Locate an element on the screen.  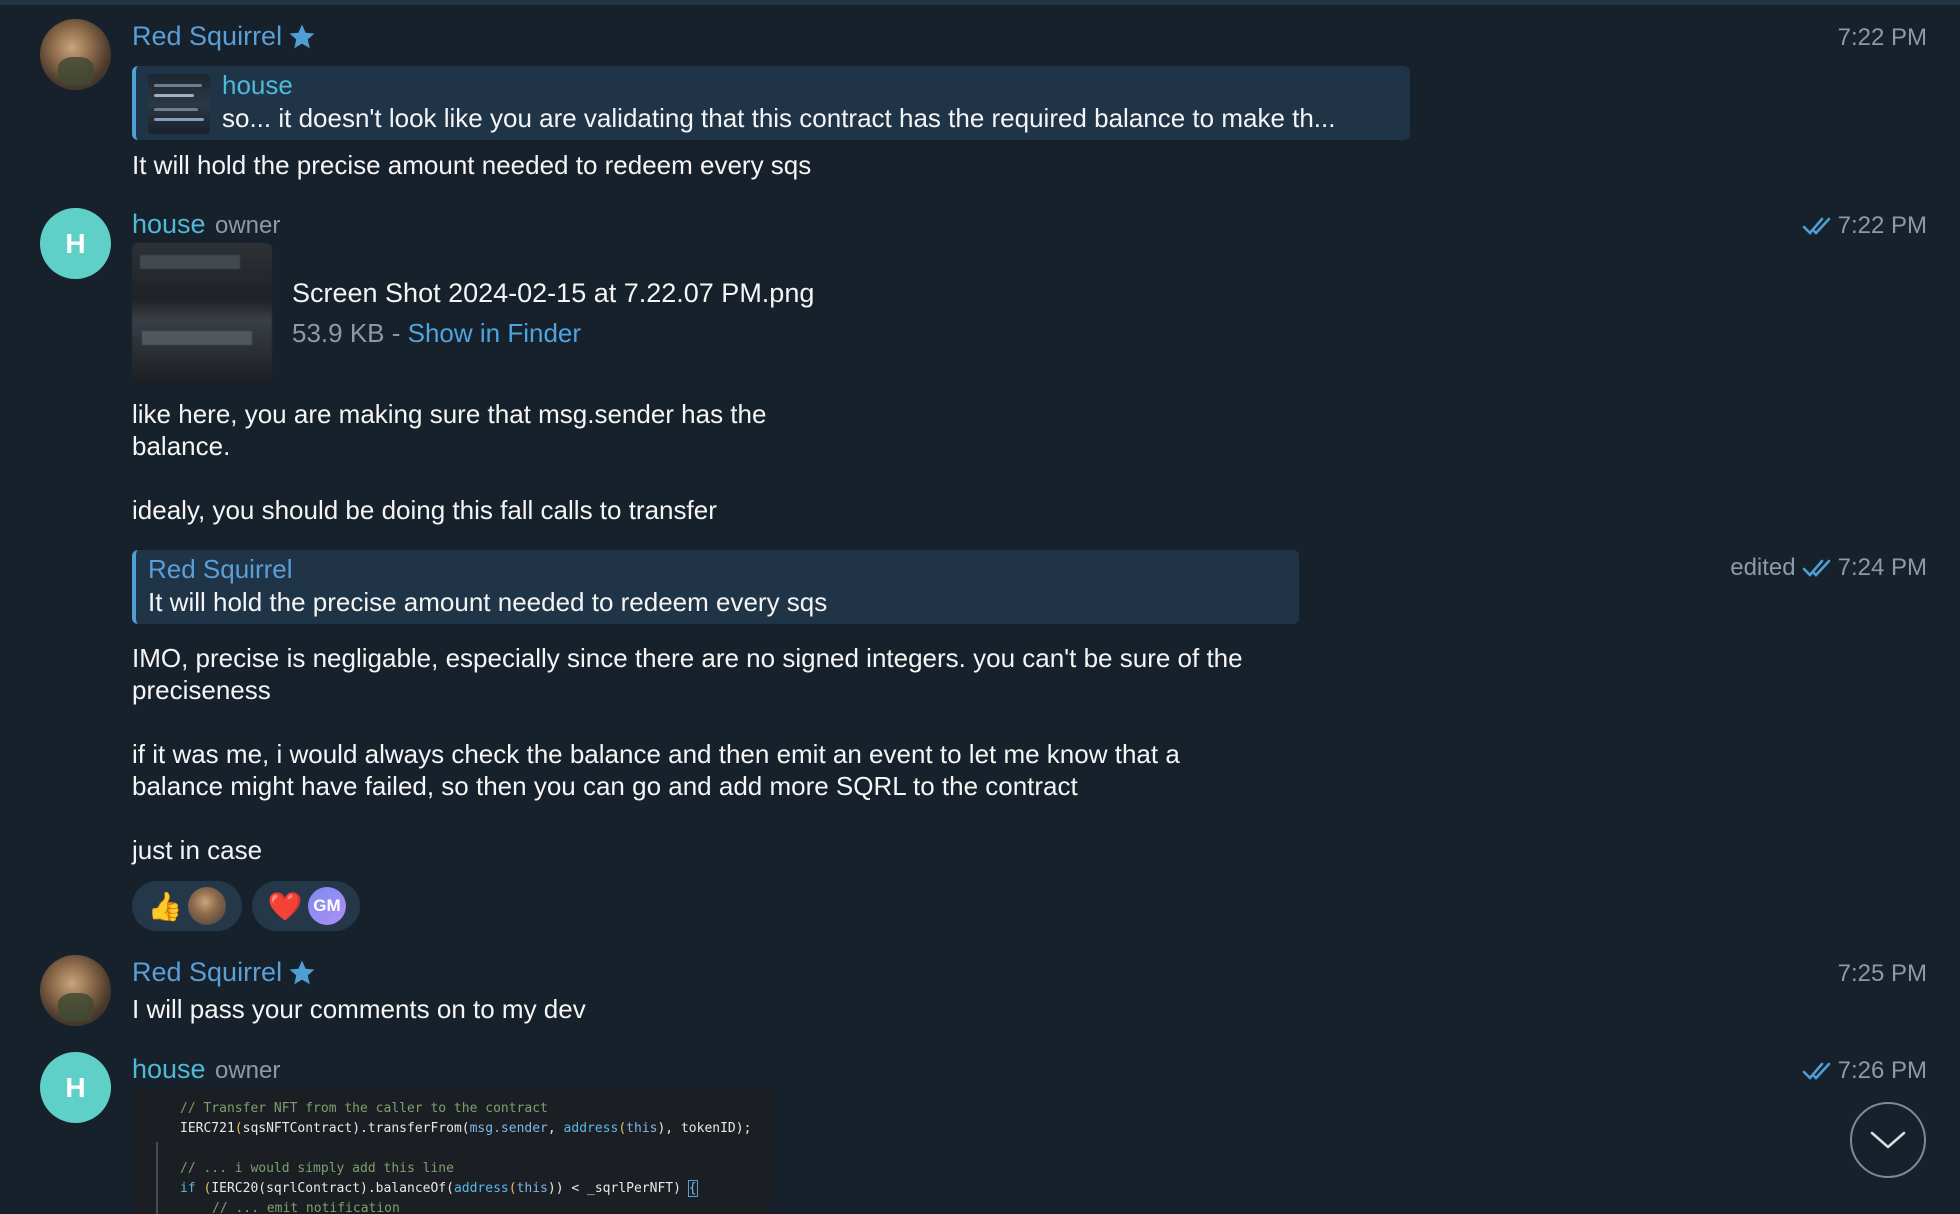
reply-sender: house is located at coordinates (257, 85).